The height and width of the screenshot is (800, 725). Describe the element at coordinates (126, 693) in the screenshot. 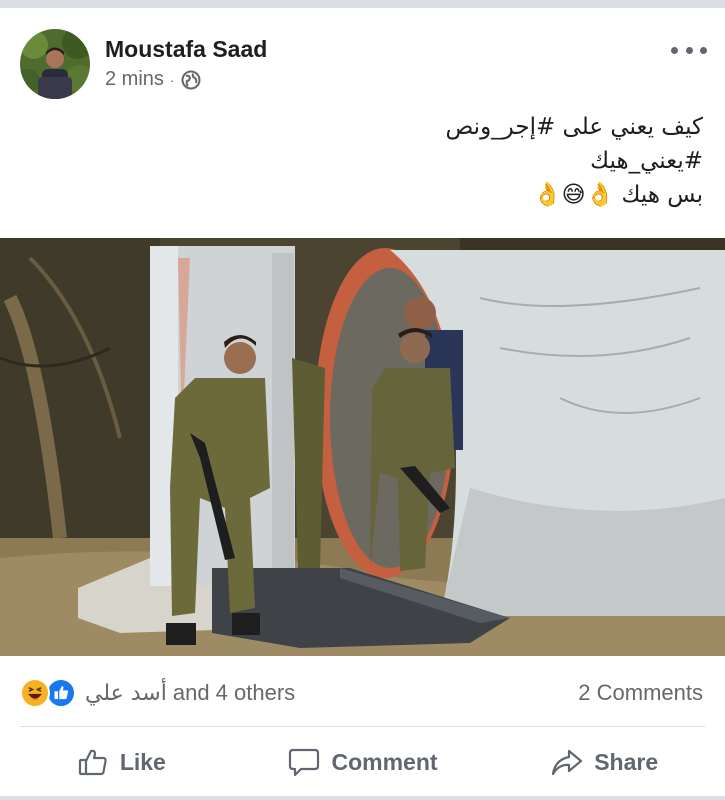

I see `reactor-name: أسد علي` at that location.